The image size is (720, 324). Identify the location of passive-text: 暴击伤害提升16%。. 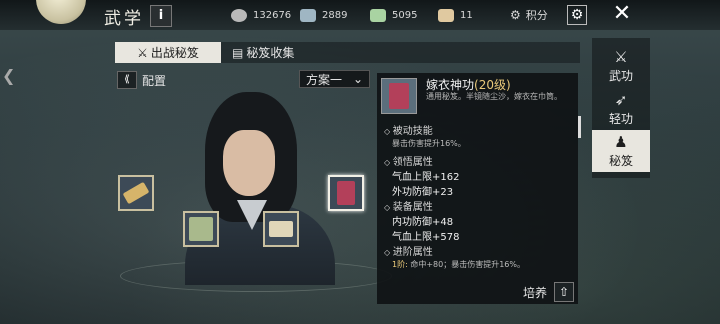
(429, 143).